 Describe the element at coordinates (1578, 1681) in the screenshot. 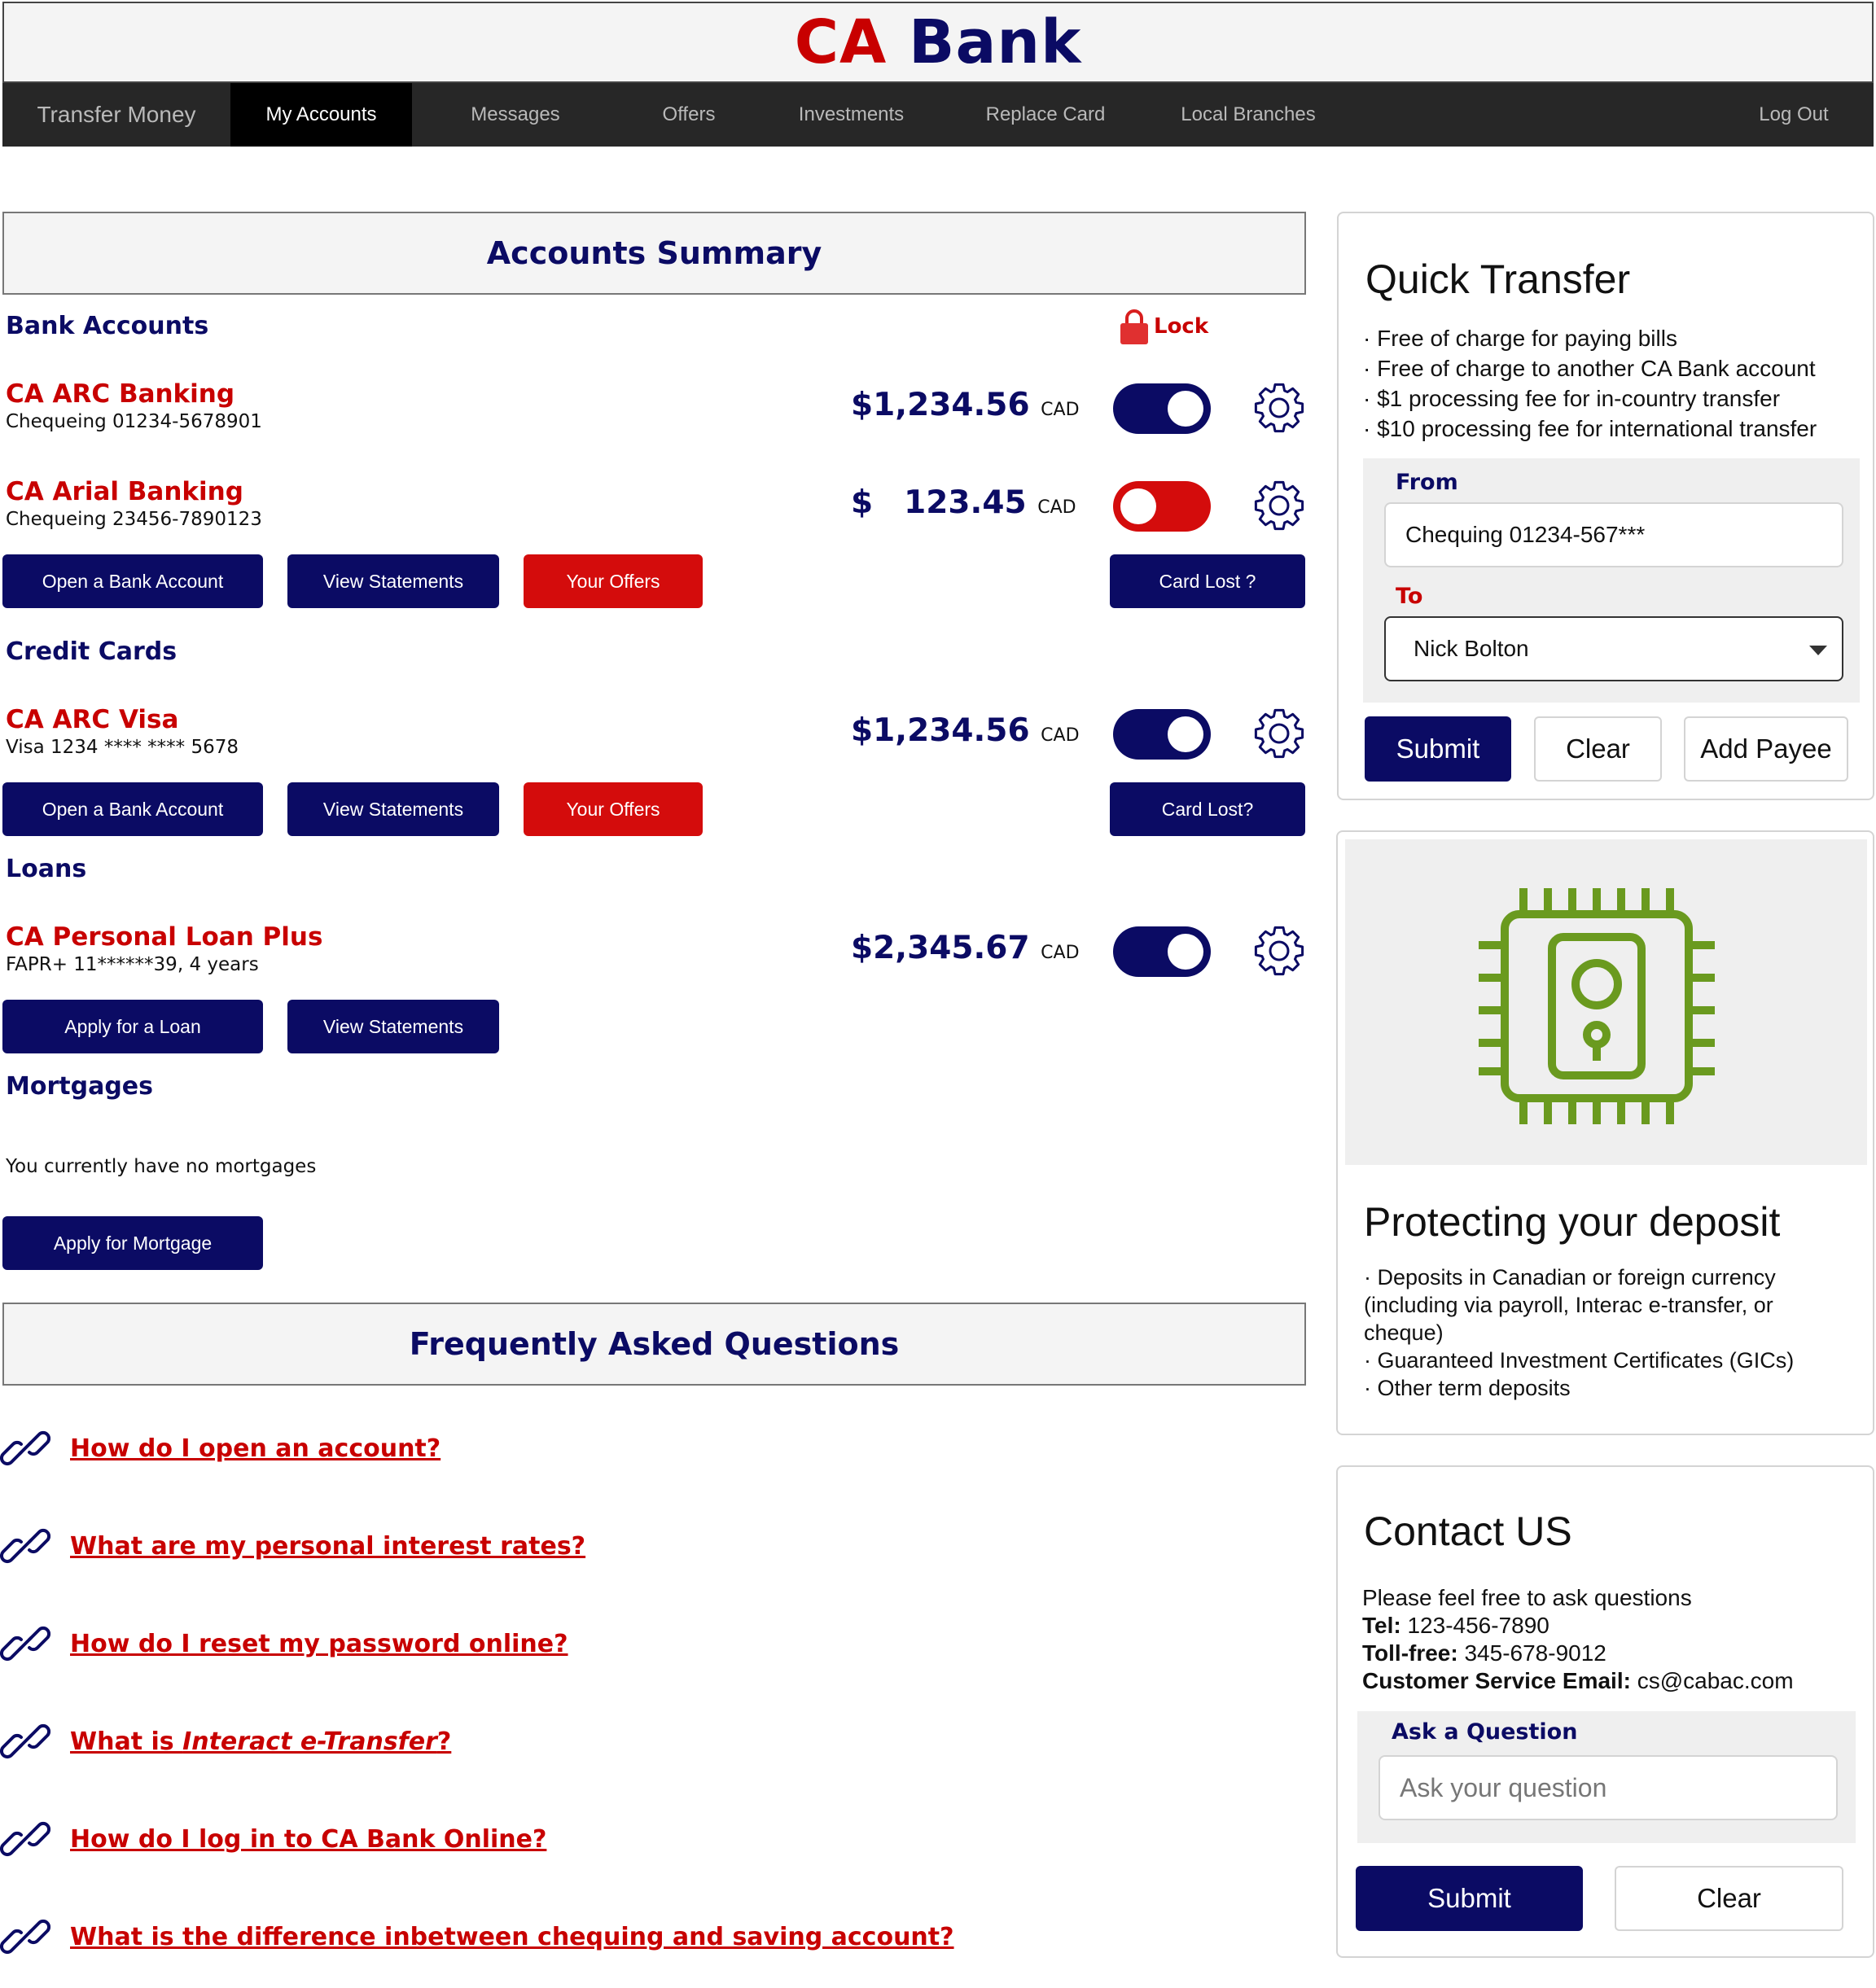

I see `contact-email: Customer Service Email: cs@cabac.com` at that location.